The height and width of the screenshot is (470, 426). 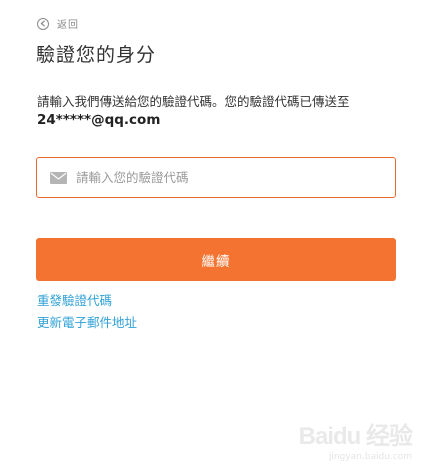 I want to click on continue-button: 繼續, so click(x=216, y=259).